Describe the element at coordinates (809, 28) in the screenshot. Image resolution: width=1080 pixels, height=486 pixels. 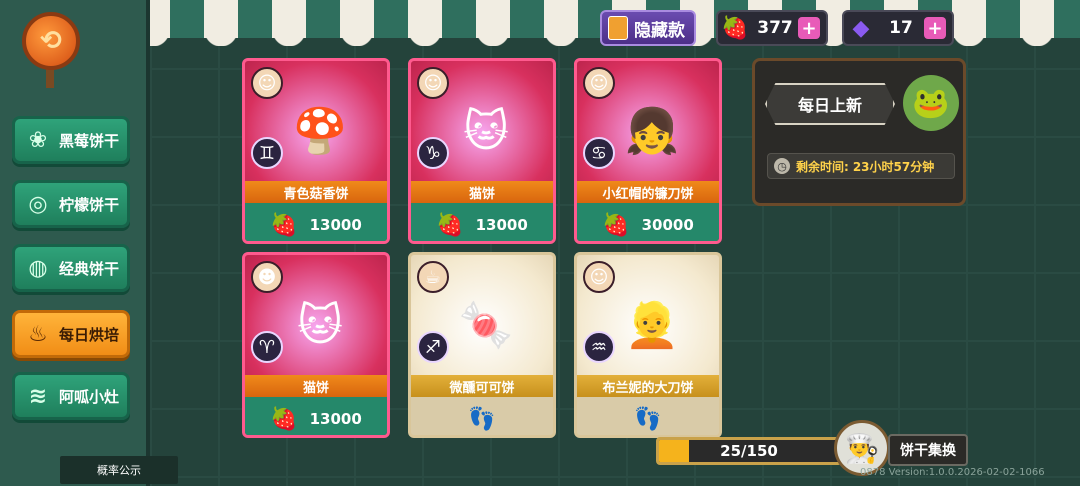
I see `add-strawberry-button: +` at that location.